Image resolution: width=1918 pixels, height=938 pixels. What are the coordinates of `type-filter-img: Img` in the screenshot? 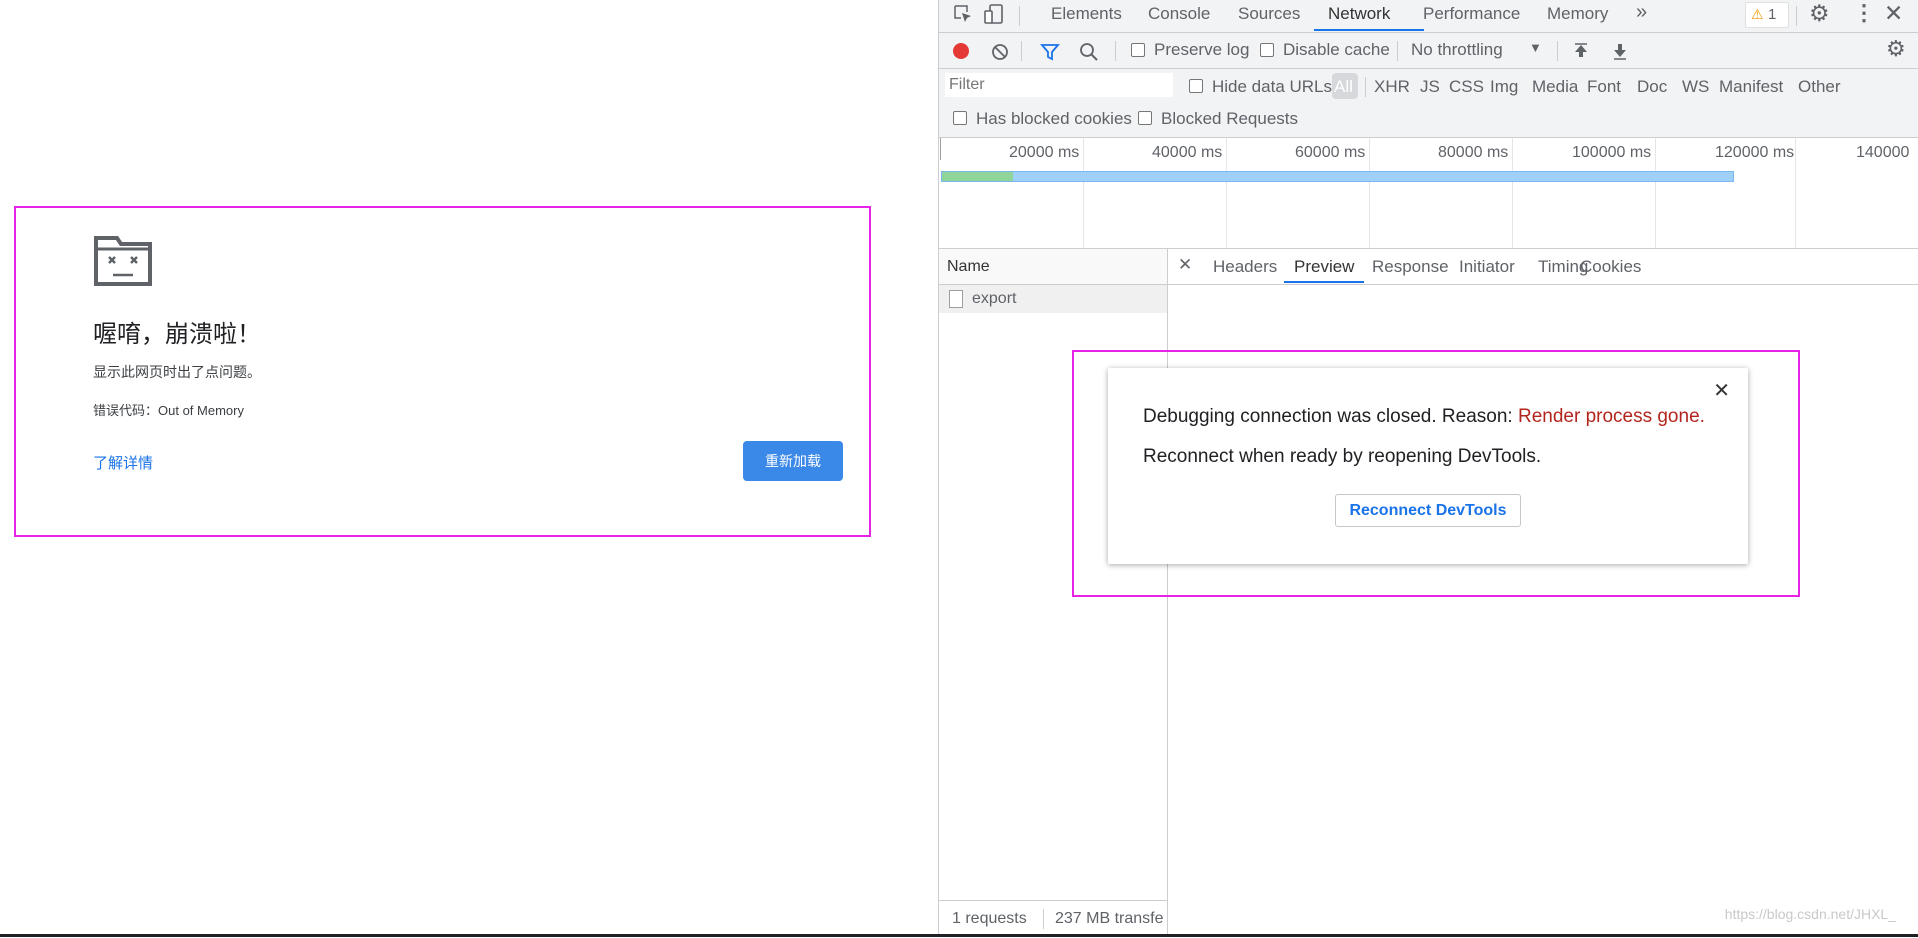 It's located at (1504, 87).